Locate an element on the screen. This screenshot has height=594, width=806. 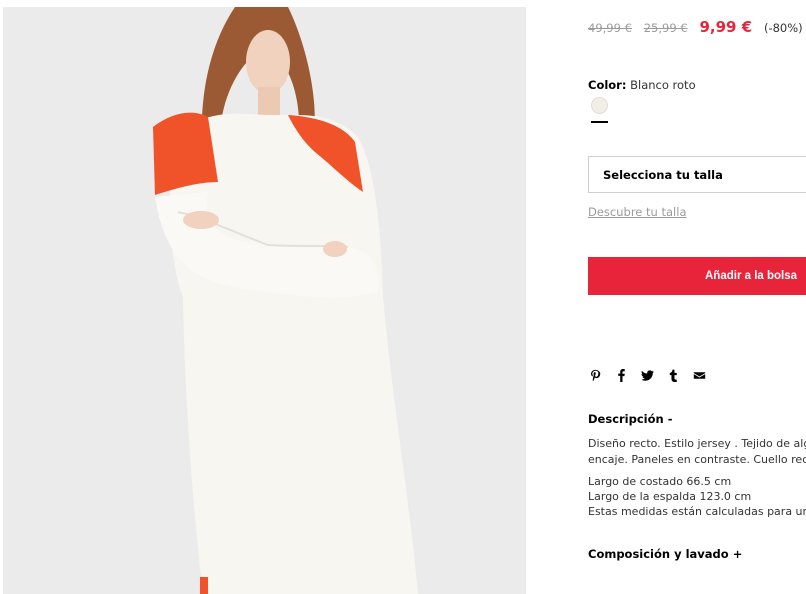
price-block: 49,99 € 25,99 € 9,99 € (-80%) is located at coordinates (695, 27).